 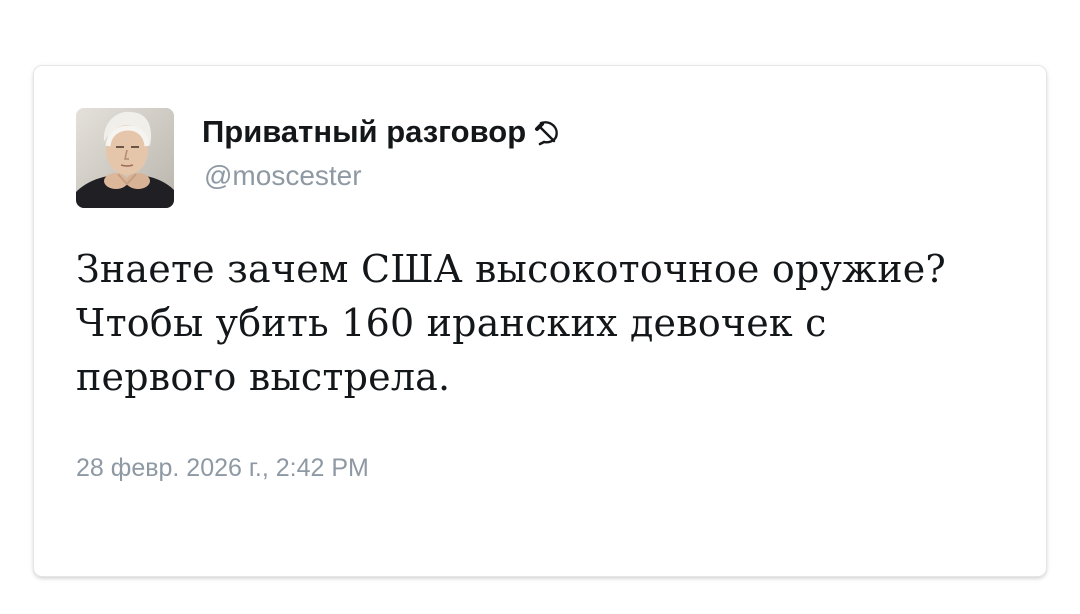 I want to click on avatar-photo, so click(x=125, y=158).